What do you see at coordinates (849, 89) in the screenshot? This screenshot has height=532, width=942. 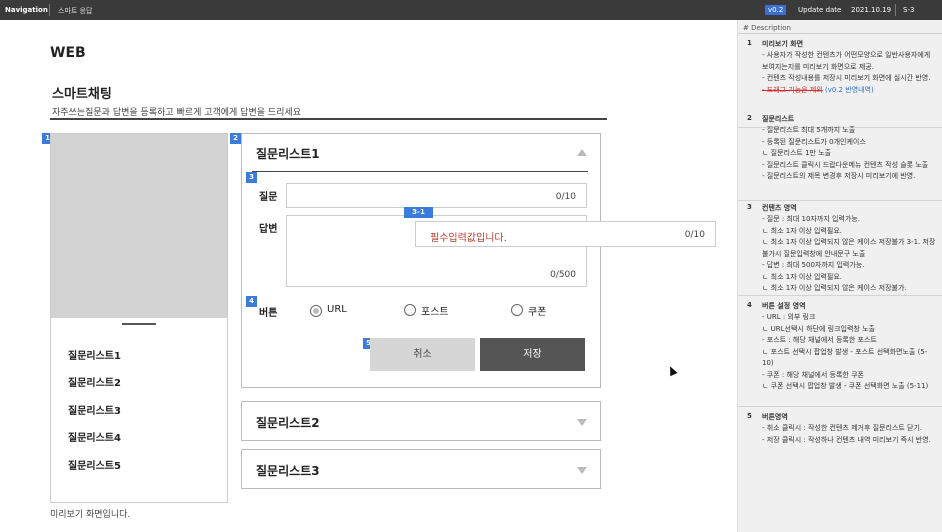 I see `version-note: (v0.2 반영내역)` at bounding box center [849, 89].